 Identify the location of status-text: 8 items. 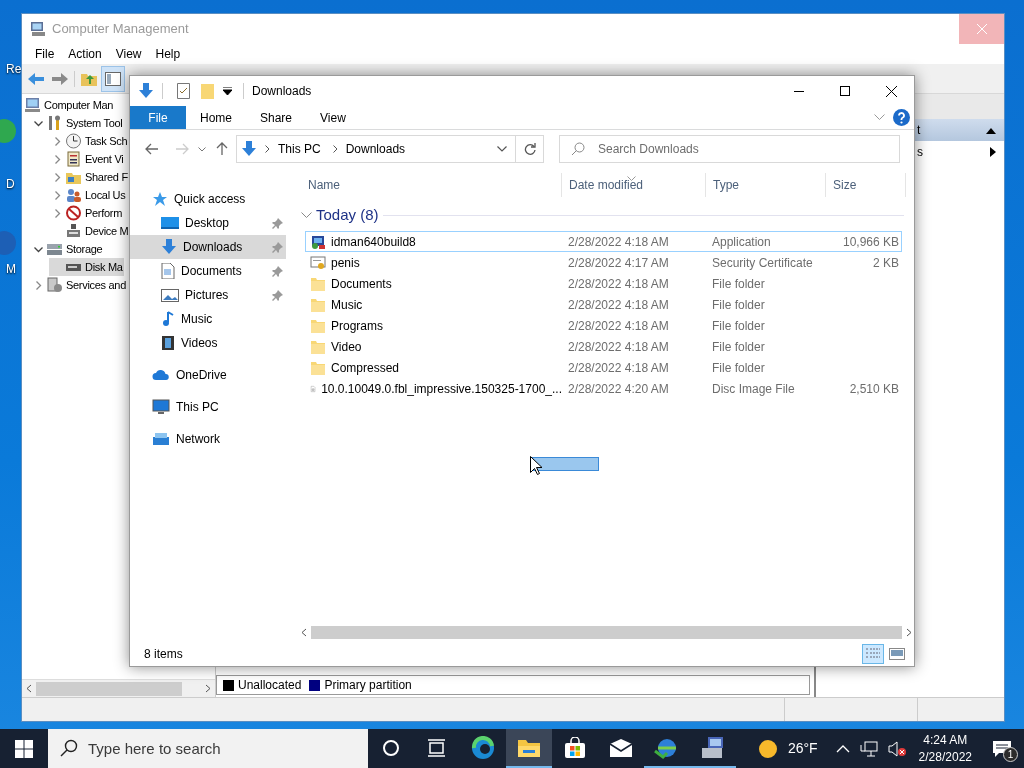
(163, 654).